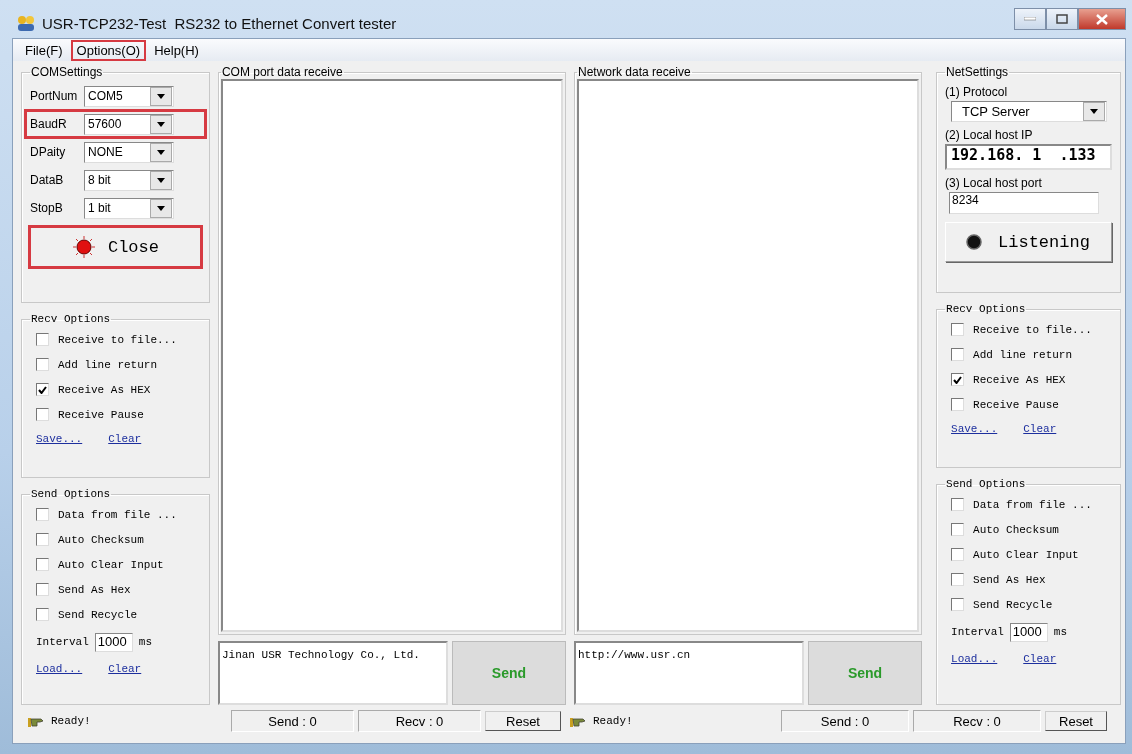 The image size is (1132, 754). What do you see at coordinates (994, 183) in the screenshot?
I see `field-label: (3) Local host port` at bounding box center [994, 183].